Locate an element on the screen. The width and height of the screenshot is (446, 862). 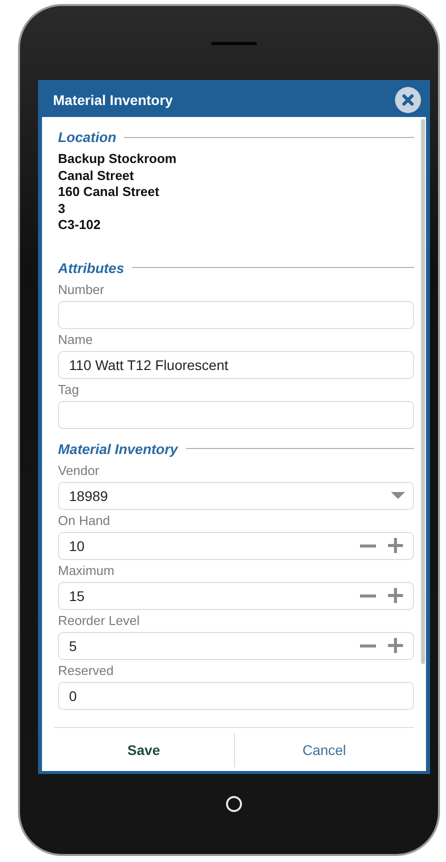
location-line: Backup Stockroom is located at coordinates (118, 159).